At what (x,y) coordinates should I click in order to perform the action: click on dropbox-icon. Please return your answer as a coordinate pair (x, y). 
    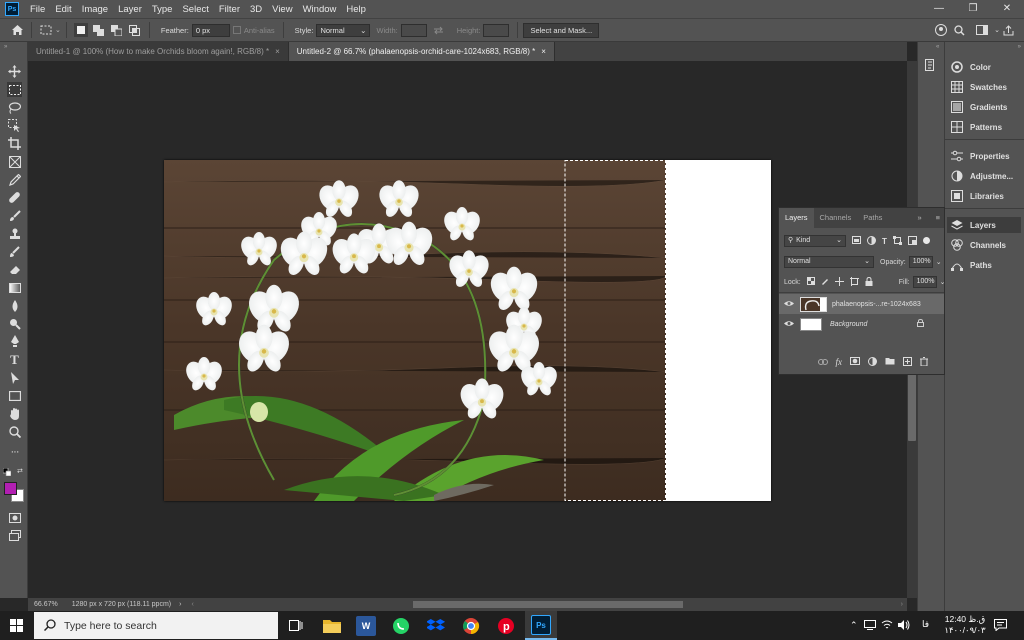
    Looking at the image, I should click on (436, 626).